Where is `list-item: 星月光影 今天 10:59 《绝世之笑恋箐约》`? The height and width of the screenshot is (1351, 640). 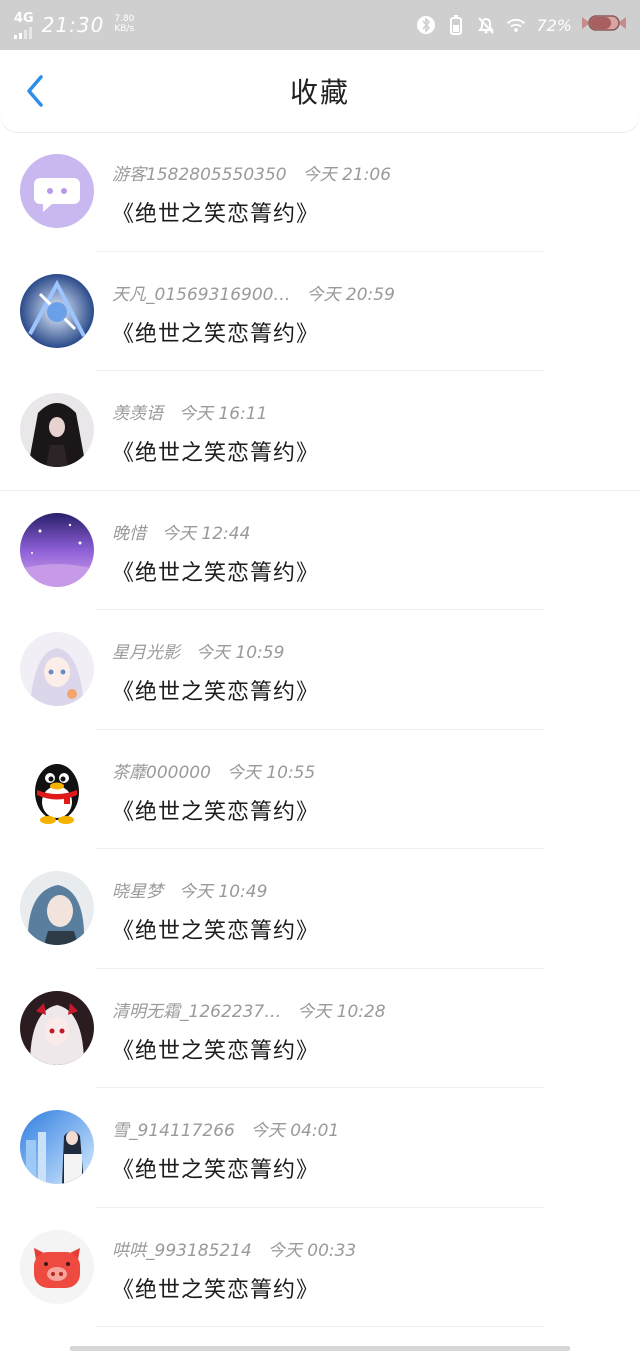
list-item: 星月光影 今天 10:59 《绝世之笑恋箐约》 is located at coordinates (320, 670).